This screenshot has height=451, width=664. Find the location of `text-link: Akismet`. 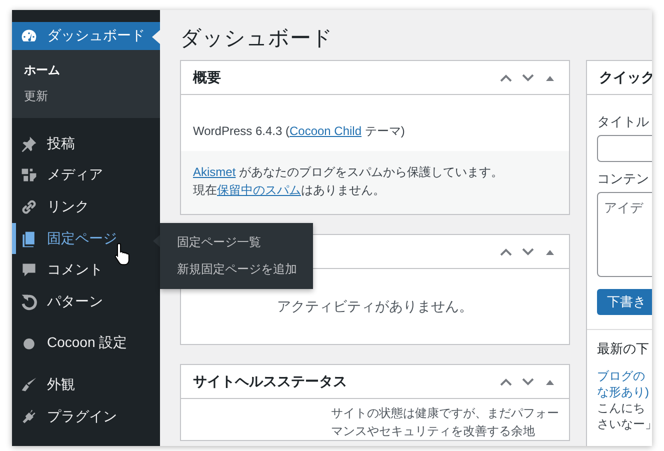

text-link: Akismet is located at coordinates (214, 172).